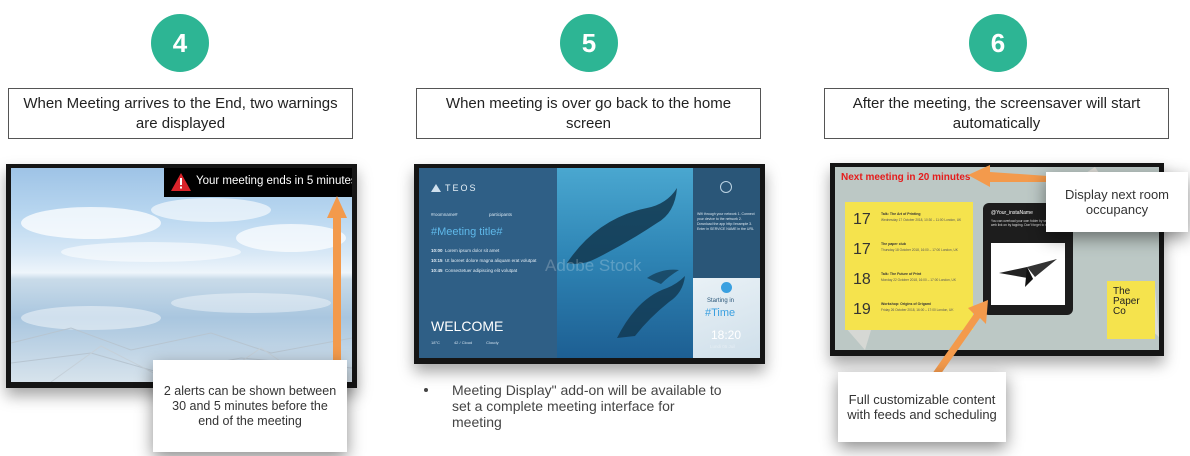 The height and width of the screenshot is (456, 1190). Describe the element at coordinates (181, 290) in the screenshot. I see `salt-flat-image` at that location.